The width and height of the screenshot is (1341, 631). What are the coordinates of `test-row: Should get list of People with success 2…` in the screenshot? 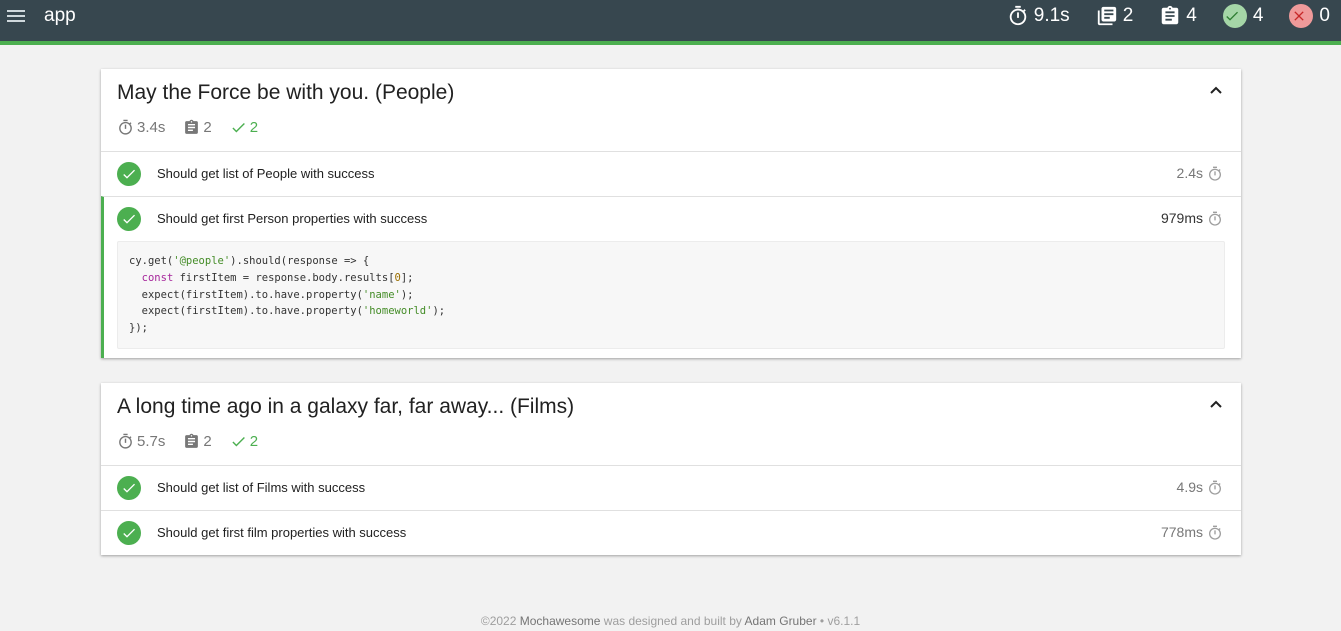 It's located at (671, 173).